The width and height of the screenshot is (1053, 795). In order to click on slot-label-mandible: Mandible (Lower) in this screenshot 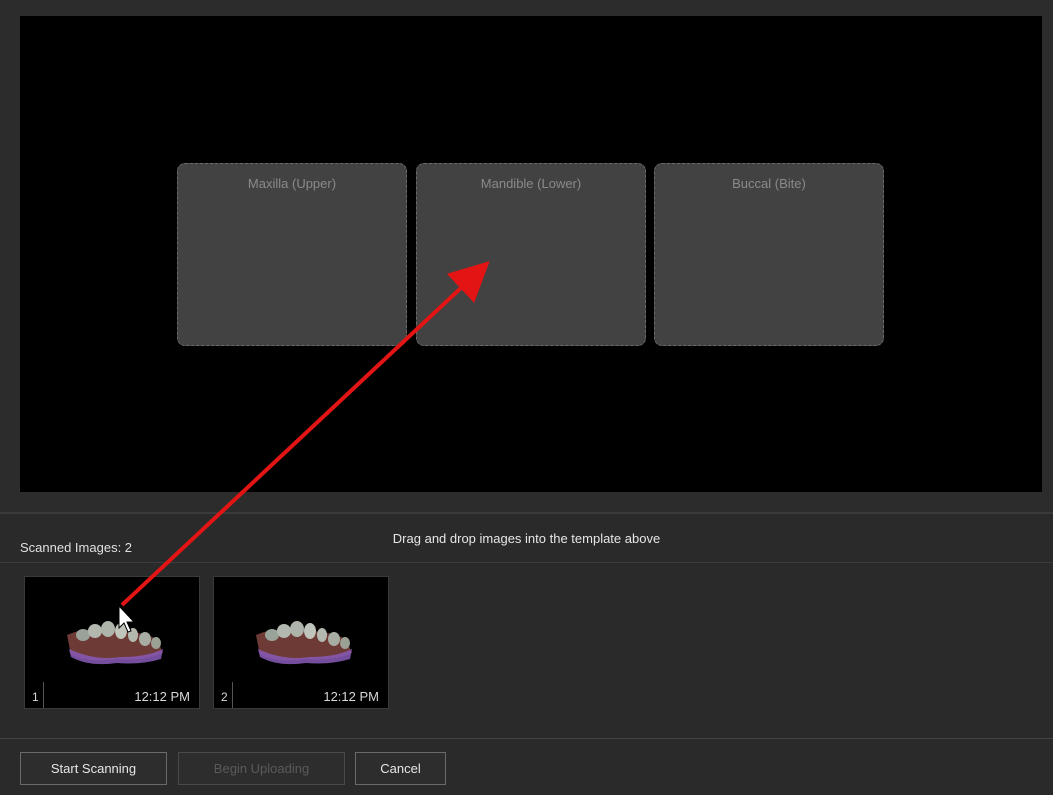, I will do `click(531, 183)`.